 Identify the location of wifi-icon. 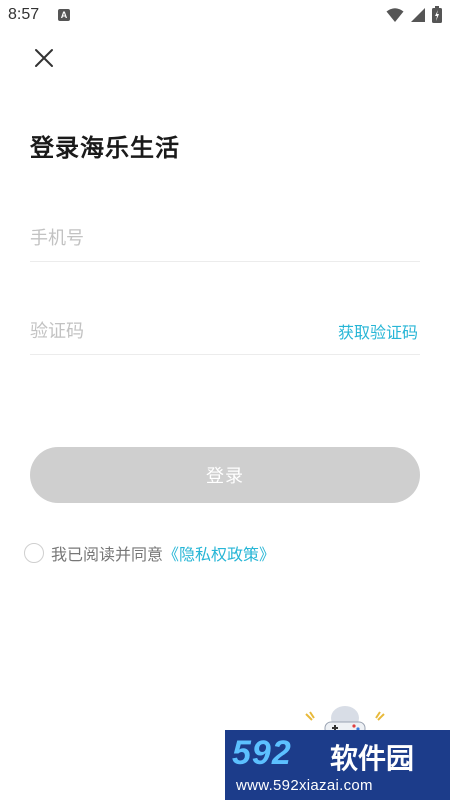
(395, 17).